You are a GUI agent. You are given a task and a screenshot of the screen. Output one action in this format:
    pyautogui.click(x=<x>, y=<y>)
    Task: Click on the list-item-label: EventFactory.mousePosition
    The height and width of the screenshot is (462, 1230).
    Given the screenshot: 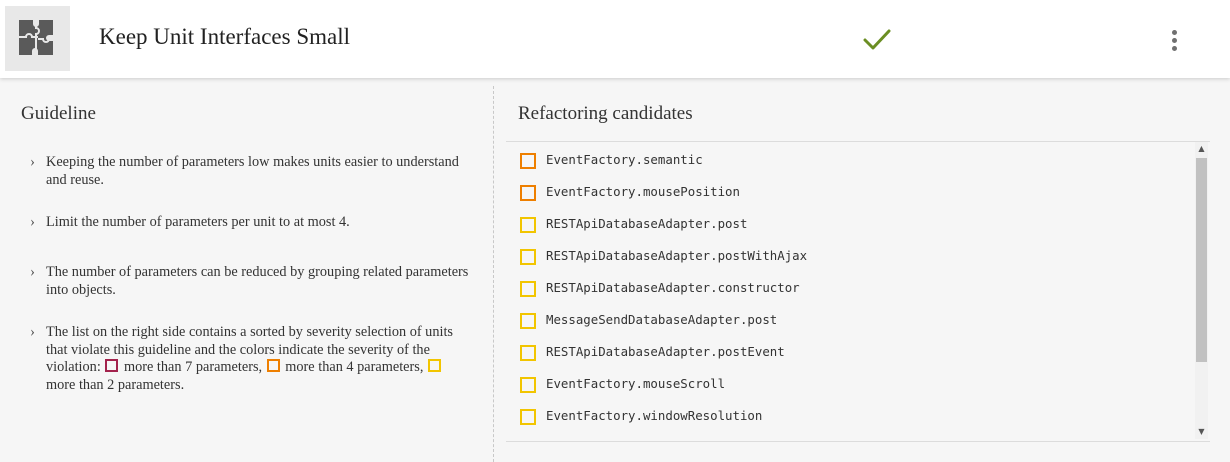 What is the action you would take?
    pyautogui.click(x=643, y=191)
    